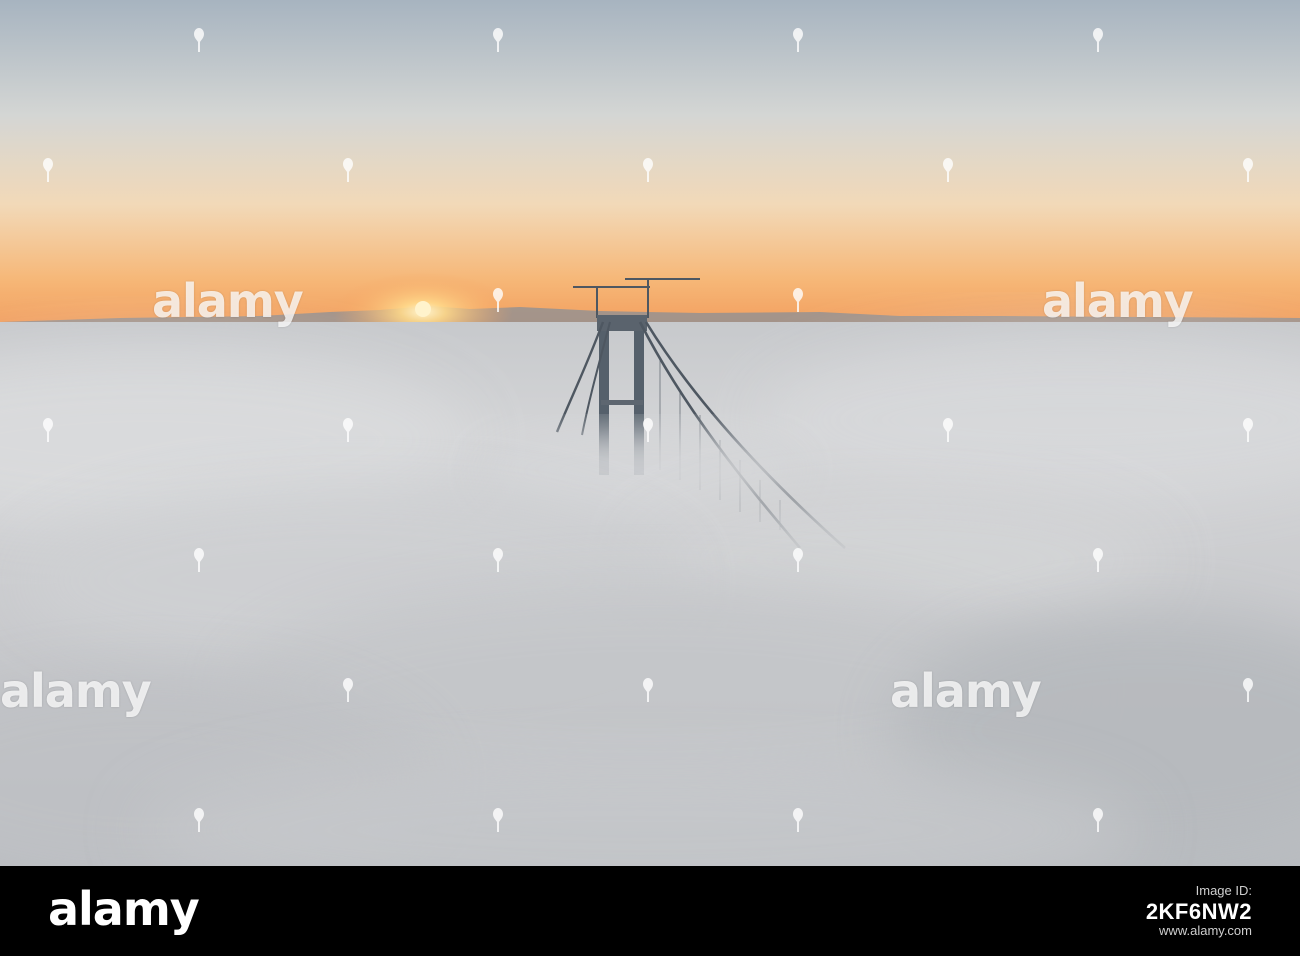 The width and height of the screenshot is (1300, 956). I want to click on image-info: Image ID: 2KF6NW2 www.alamy.com, so click(1198, 911).